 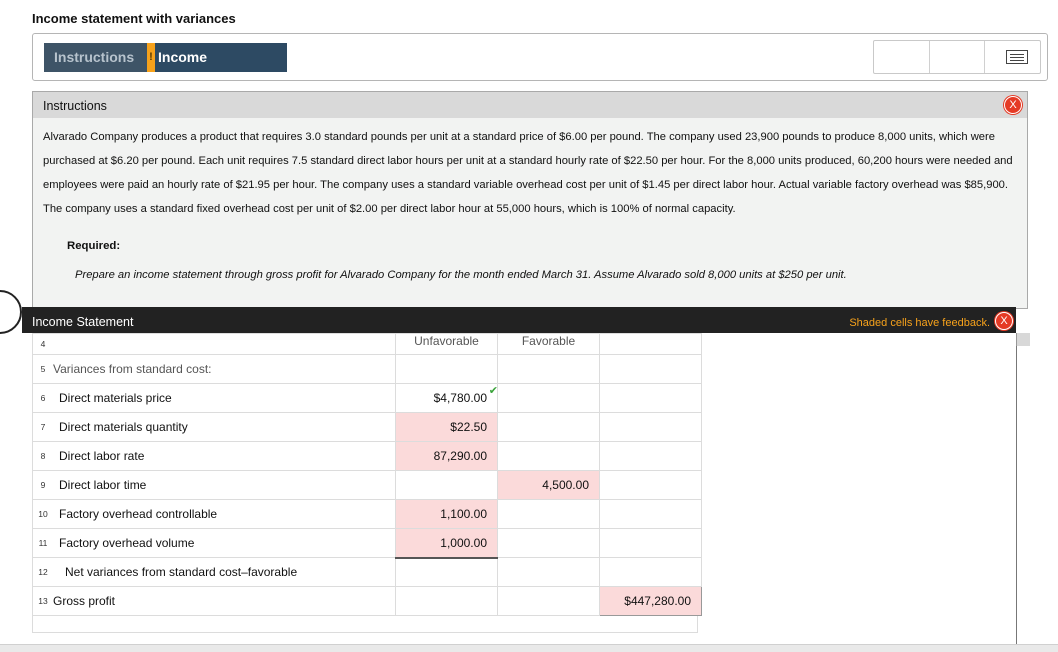 I want to click on row-label: Factory overhead volume, so click(x=224, y=543).